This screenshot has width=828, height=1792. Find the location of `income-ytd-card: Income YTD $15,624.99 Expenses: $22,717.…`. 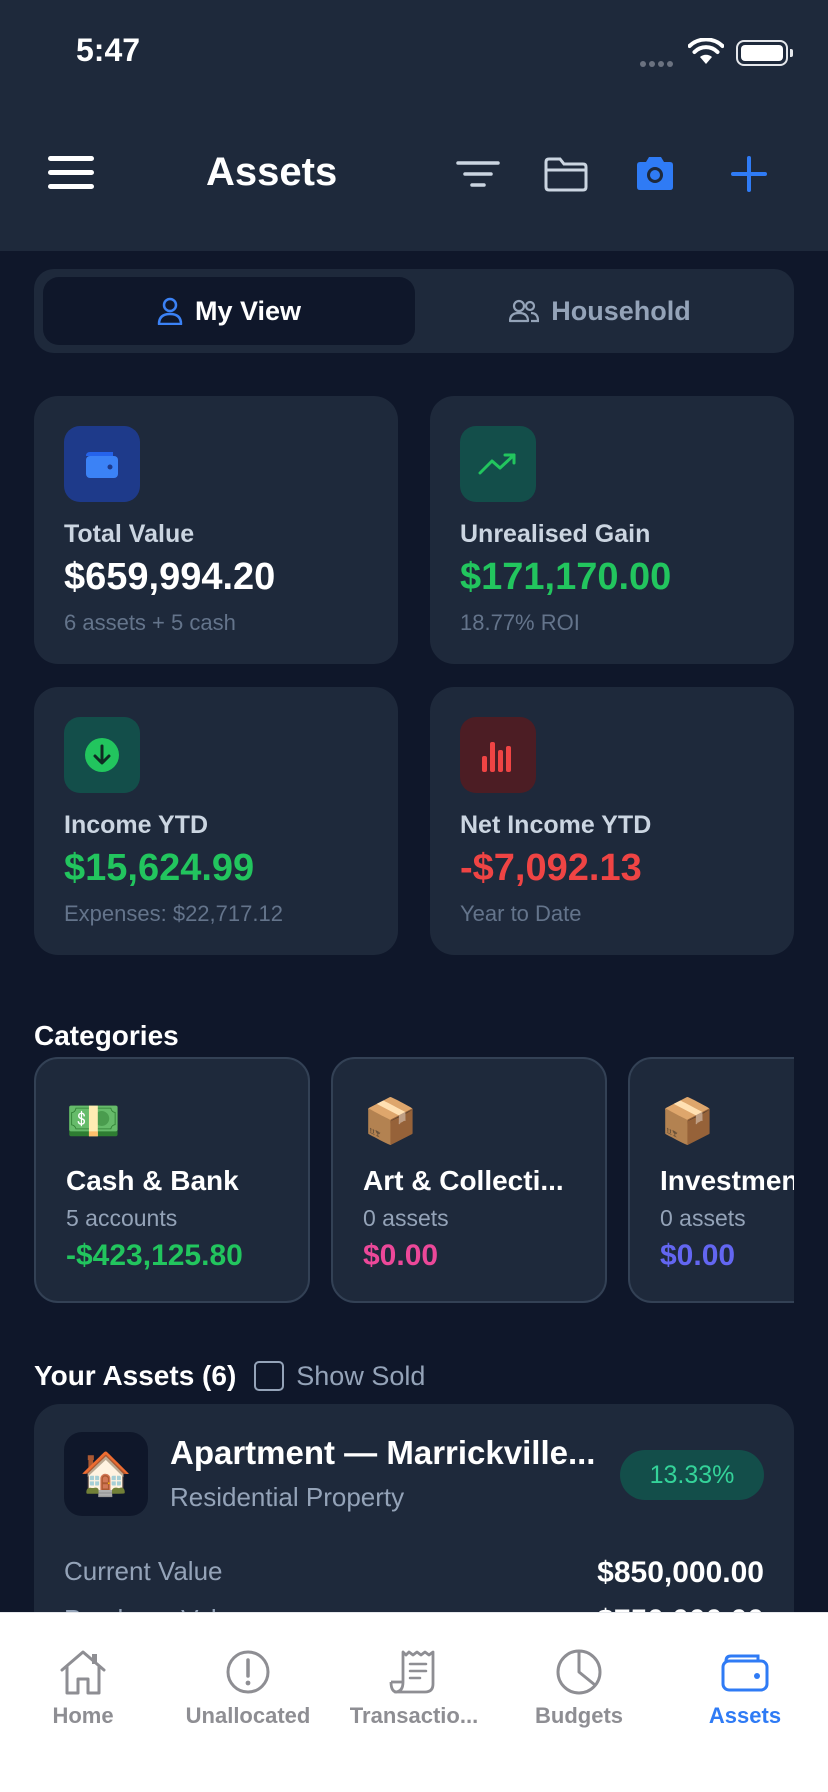

income-ytd-card: Income YTD $15,624.99 Expenses: $22,717.… is located at coordinates (216, 821).